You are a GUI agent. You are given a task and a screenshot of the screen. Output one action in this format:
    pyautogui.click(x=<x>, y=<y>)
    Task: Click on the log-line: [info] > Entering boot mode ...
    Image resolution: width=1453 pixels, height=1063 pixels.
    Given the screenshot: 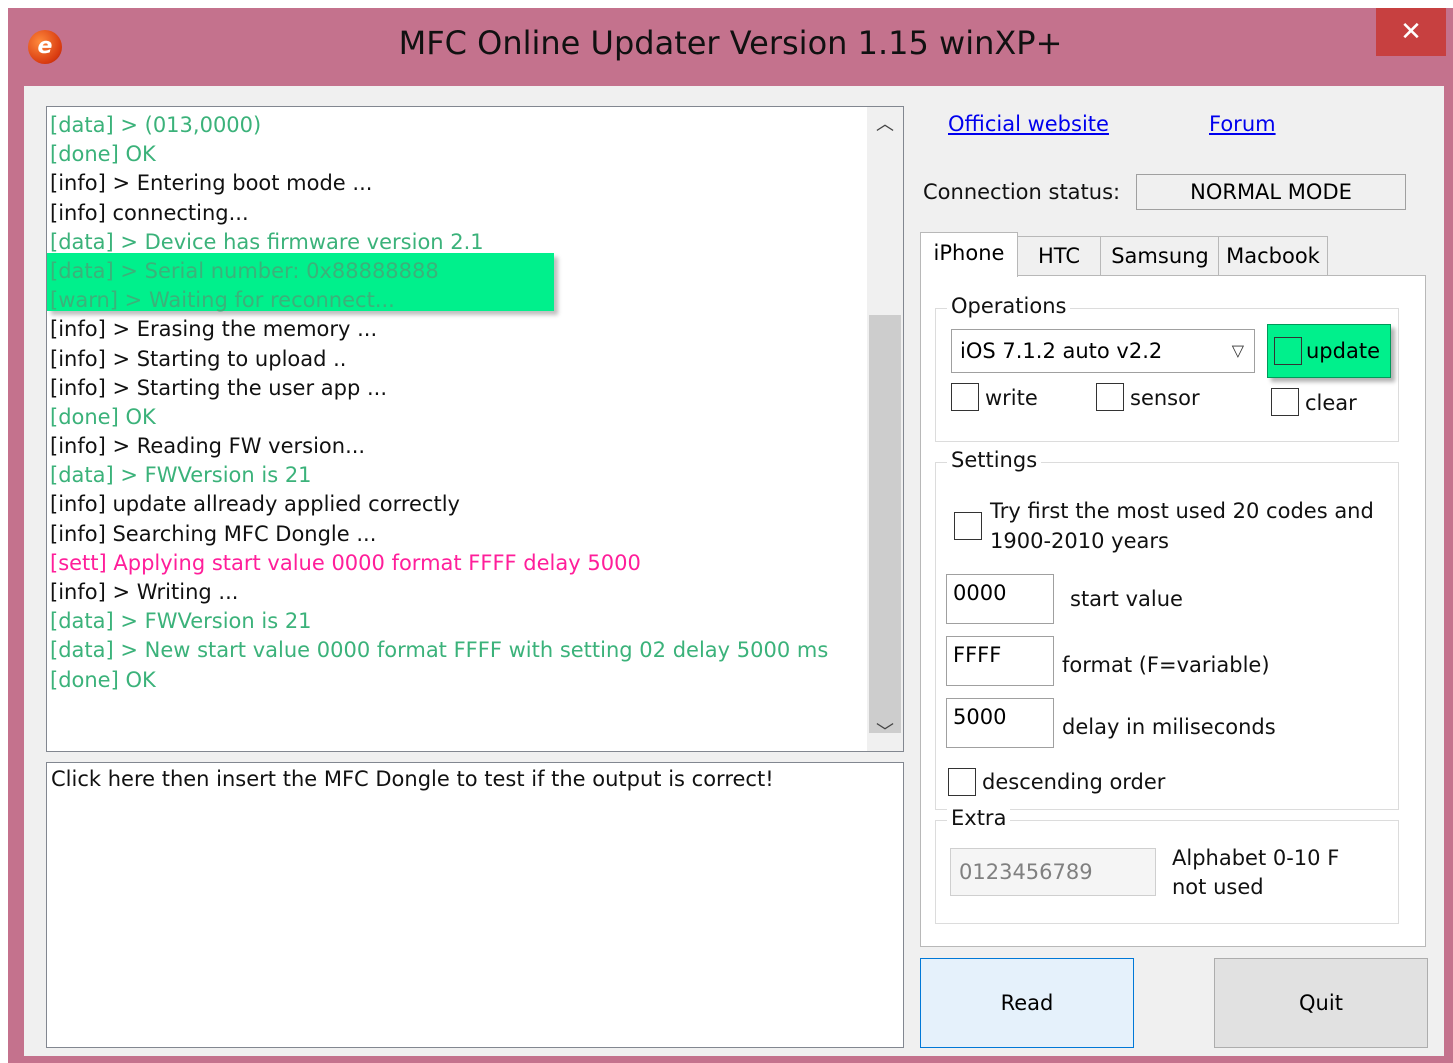 What is the action you would take?
    pyautogui.click(x=211, y=183)
    